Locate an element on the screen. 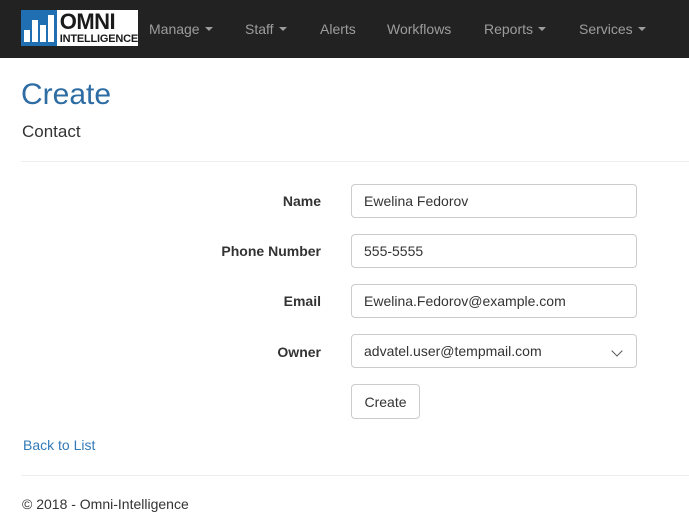 Image resolution: width=689 pixels, height=514 pixels. nav-item-manage: Manage is located at coordinates (181, 29).